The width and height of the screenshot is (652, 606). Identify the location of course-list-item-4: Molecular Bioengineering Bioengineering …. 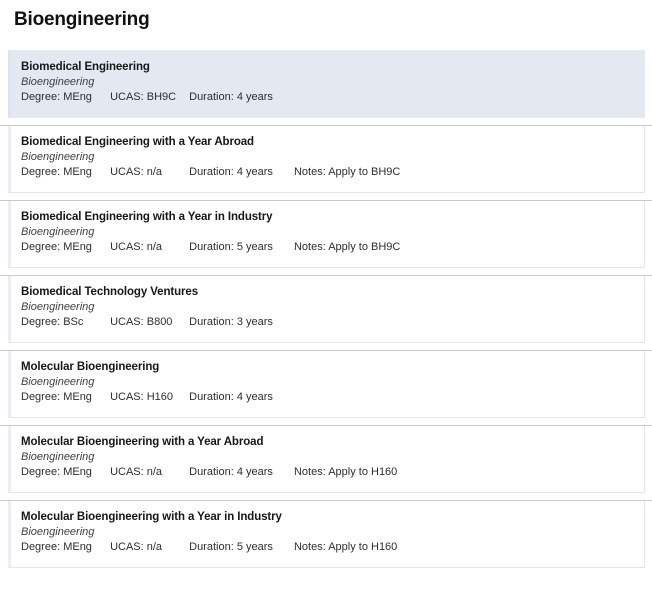
(326, 384).